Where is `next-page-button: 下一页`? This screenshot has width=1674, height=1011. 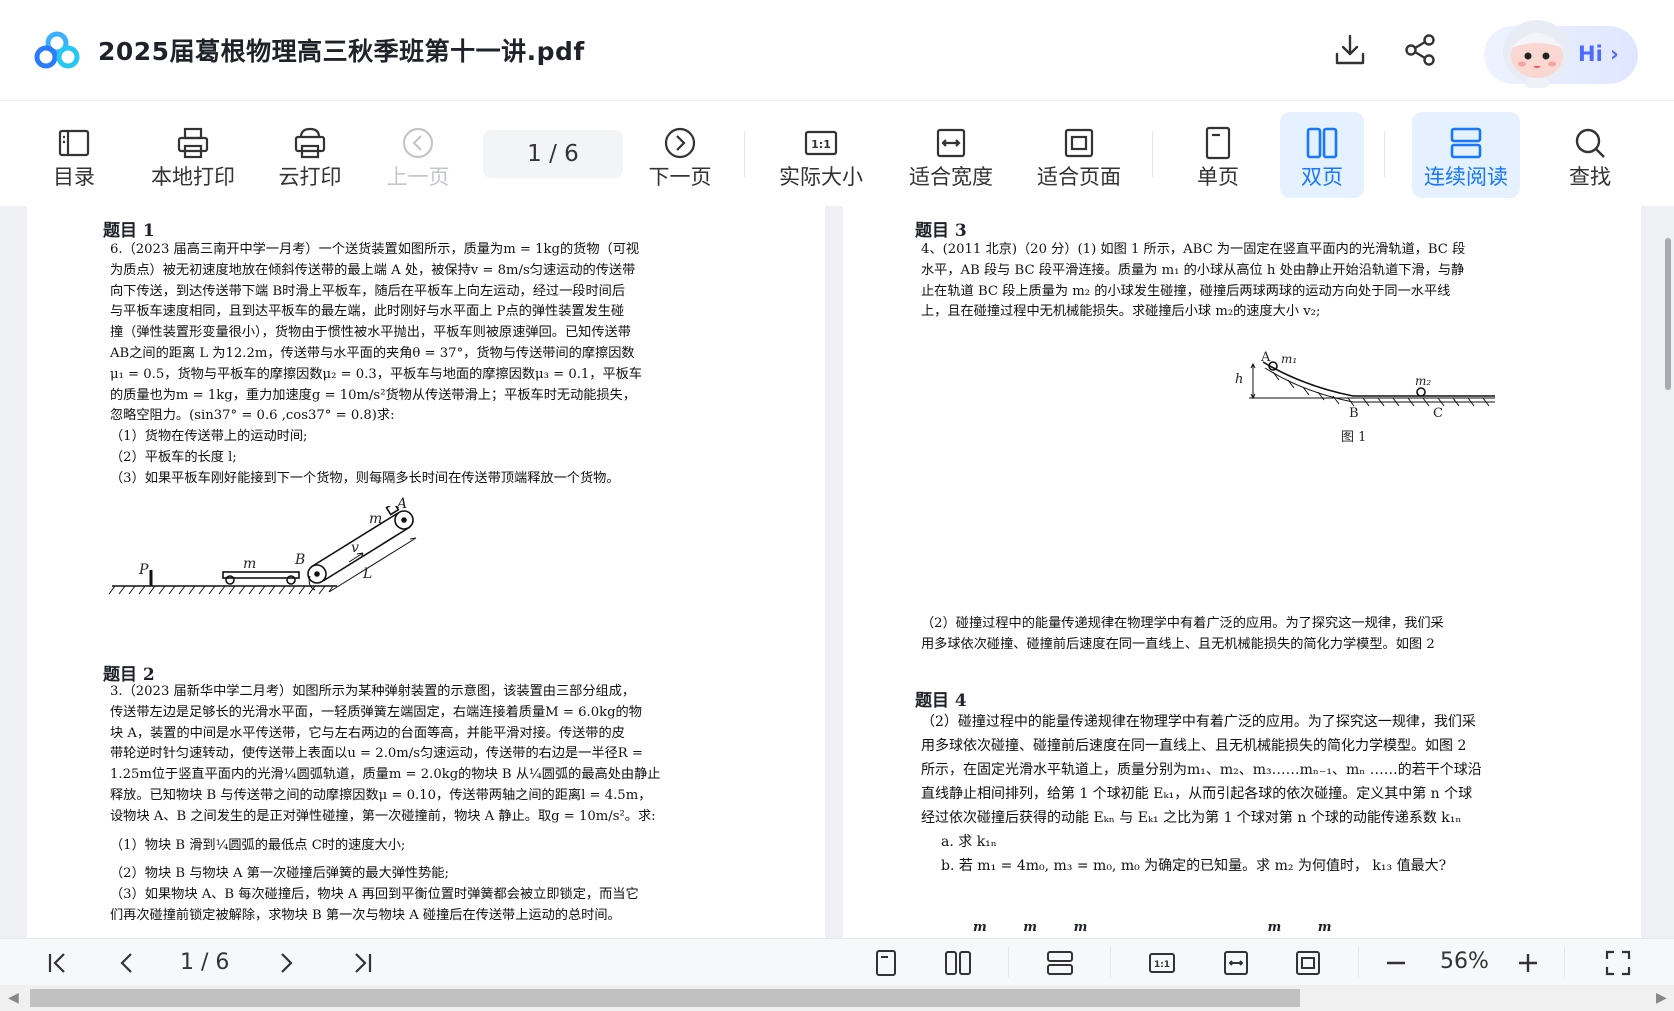
next-page-button: 下一页 is located at coordinates (680, 154).